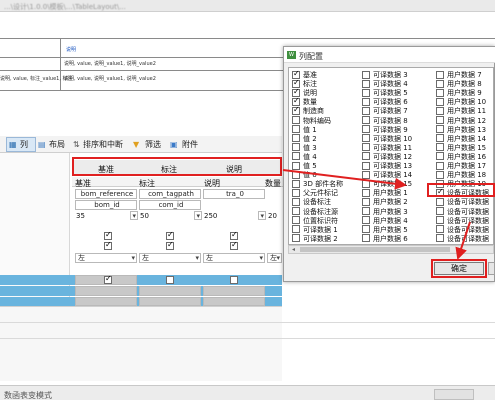 Image resolution: width=495 pixels, height=400 pixels. I want to click on annotation-arrows, so click(376, 214).